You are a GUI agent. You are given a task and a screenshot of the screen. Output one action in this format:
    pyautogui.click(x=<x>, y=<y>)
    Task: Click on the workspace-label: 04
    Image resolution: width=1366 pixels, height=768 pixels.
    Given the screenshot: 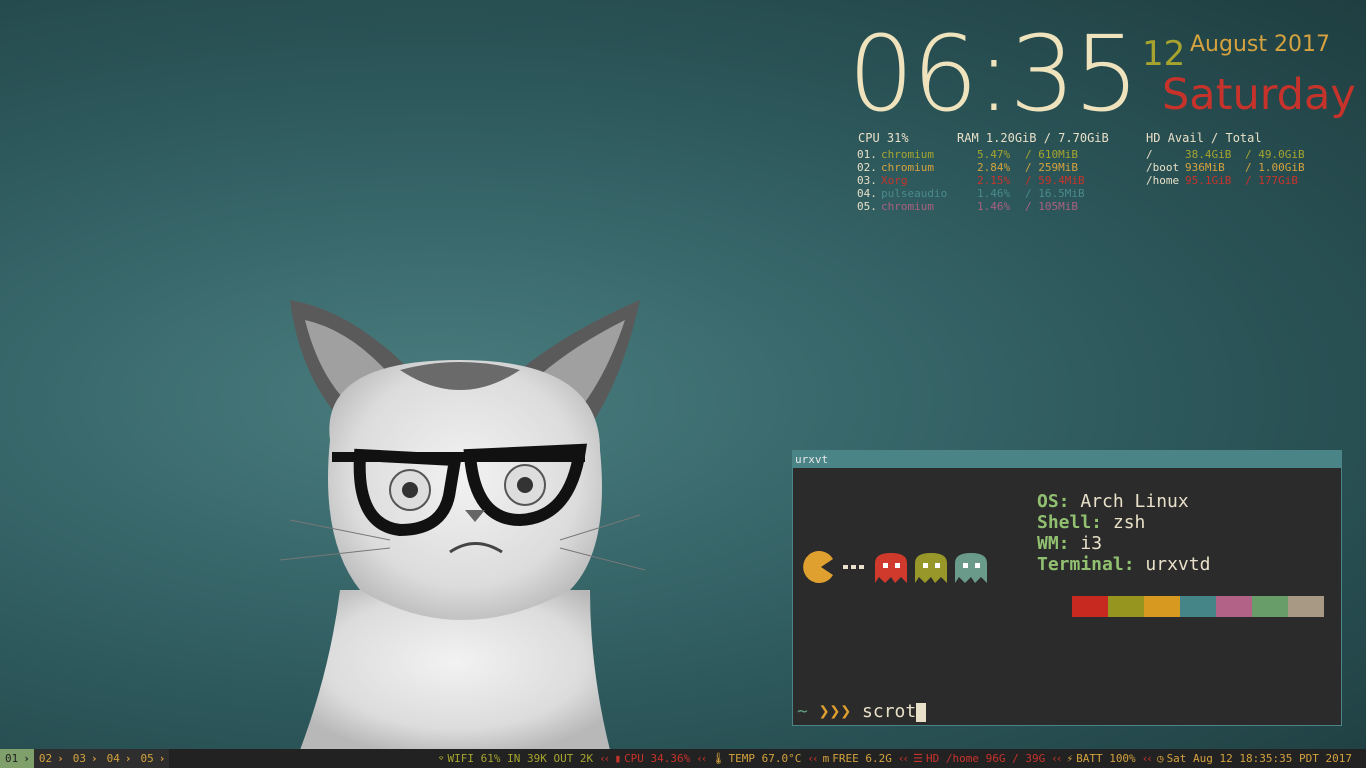 What is the action you would take?
    pyautogui.click(x=113, y=758)
    